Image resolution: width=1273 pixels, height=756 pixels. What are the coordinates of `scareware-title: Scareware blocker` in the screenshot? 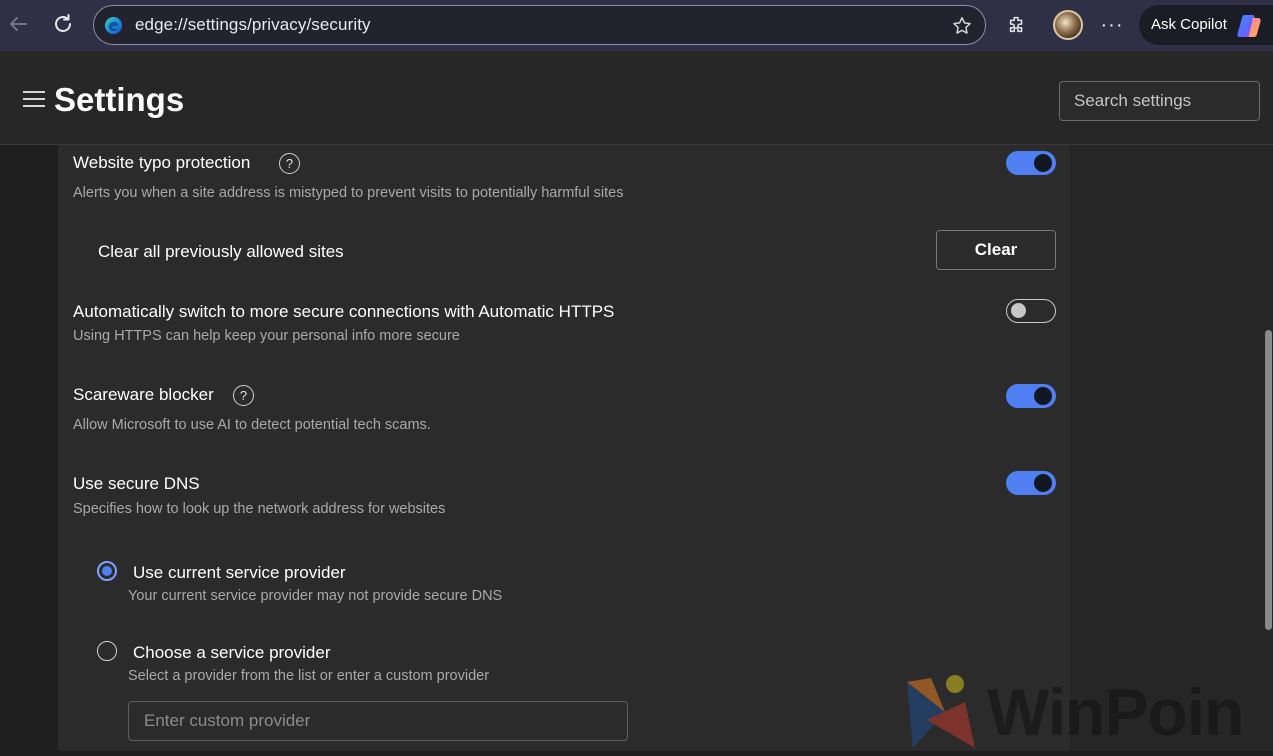 It's located at (143, 394).